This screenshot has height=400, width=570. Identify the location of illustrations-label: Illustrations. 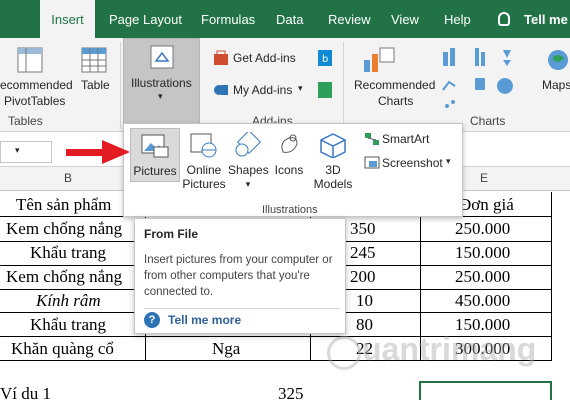
(161, 83).